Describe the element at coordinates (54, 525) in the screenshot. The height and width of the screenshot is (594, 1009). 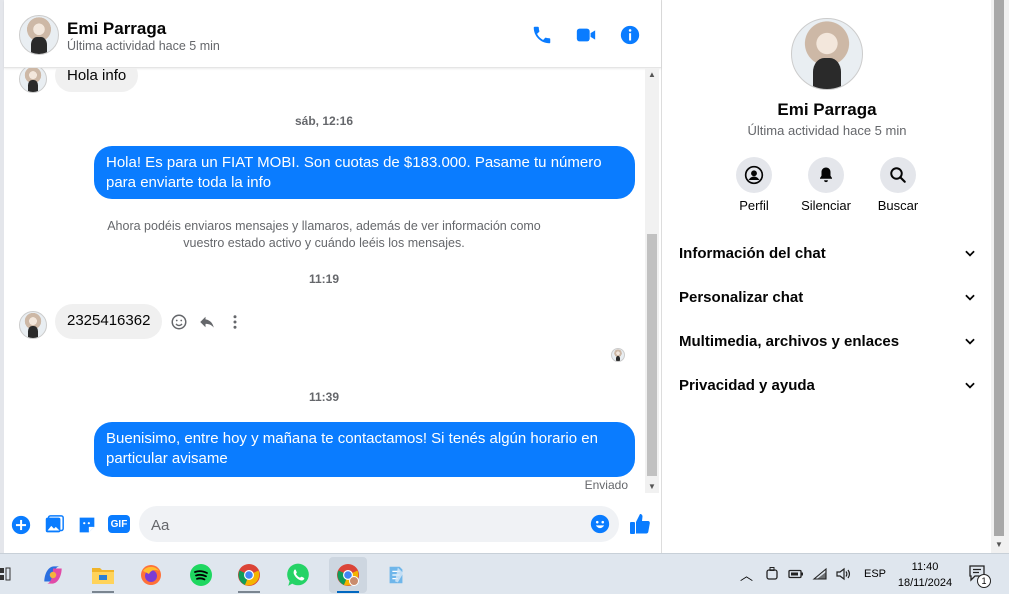
I see `photo-icon` at that location.